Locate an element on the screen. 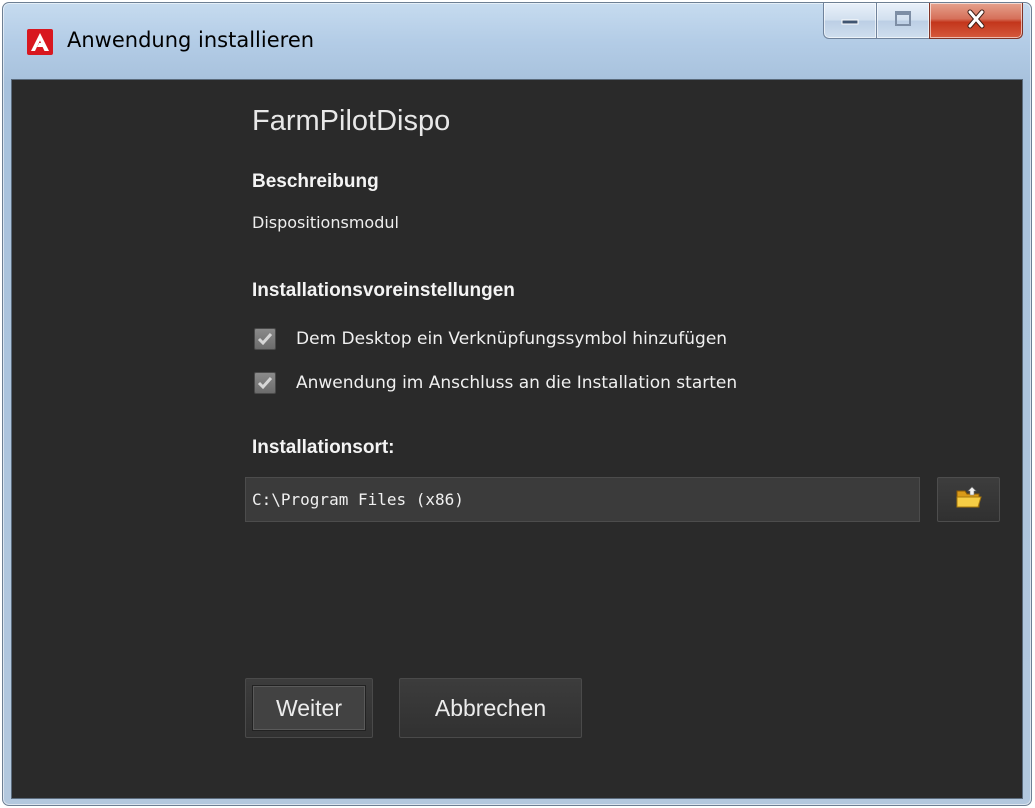 This screenshot has height=808, width=1035. app-name-heading: FarmPilotDispo is located at coordinates (351, 121).